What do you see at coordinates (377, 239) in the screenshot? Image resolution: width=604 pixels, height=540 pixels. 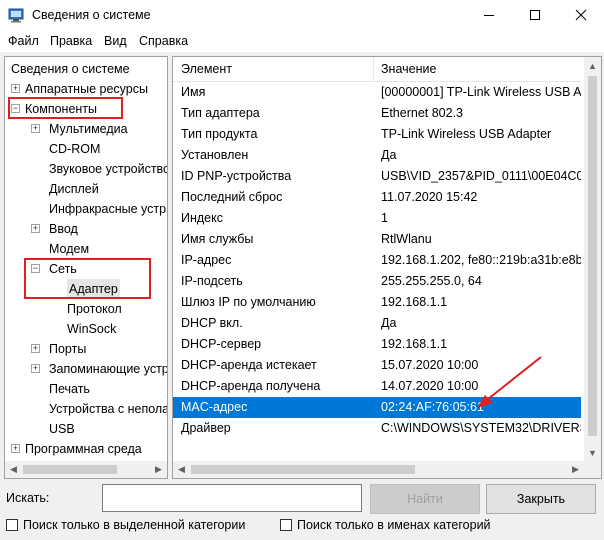 I see `table-row: Имя службы RtlWlanu` at bounding box center [377, 239].